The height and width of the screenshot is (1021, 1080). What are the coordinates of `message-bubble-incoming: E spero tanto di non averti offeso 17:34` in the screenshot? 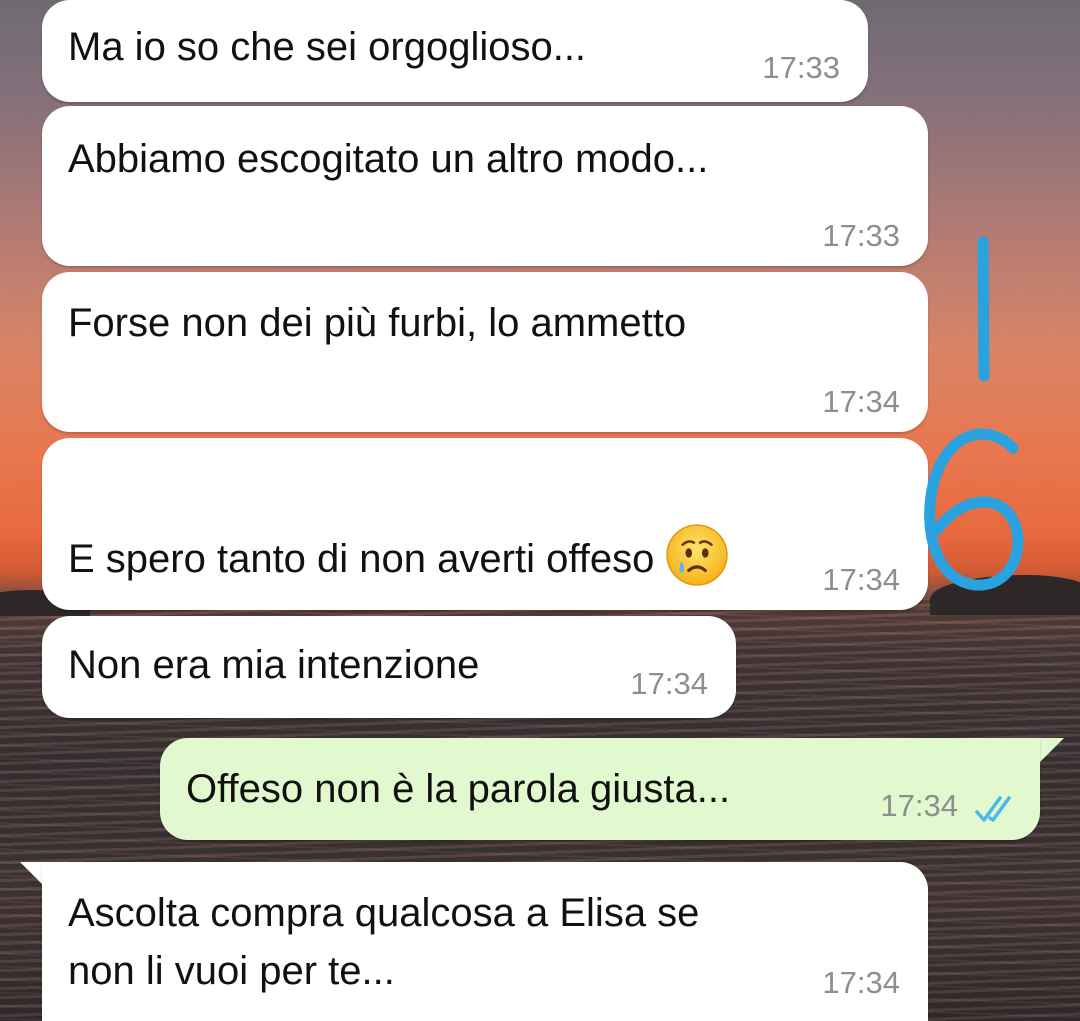 It's located at (485, 524).